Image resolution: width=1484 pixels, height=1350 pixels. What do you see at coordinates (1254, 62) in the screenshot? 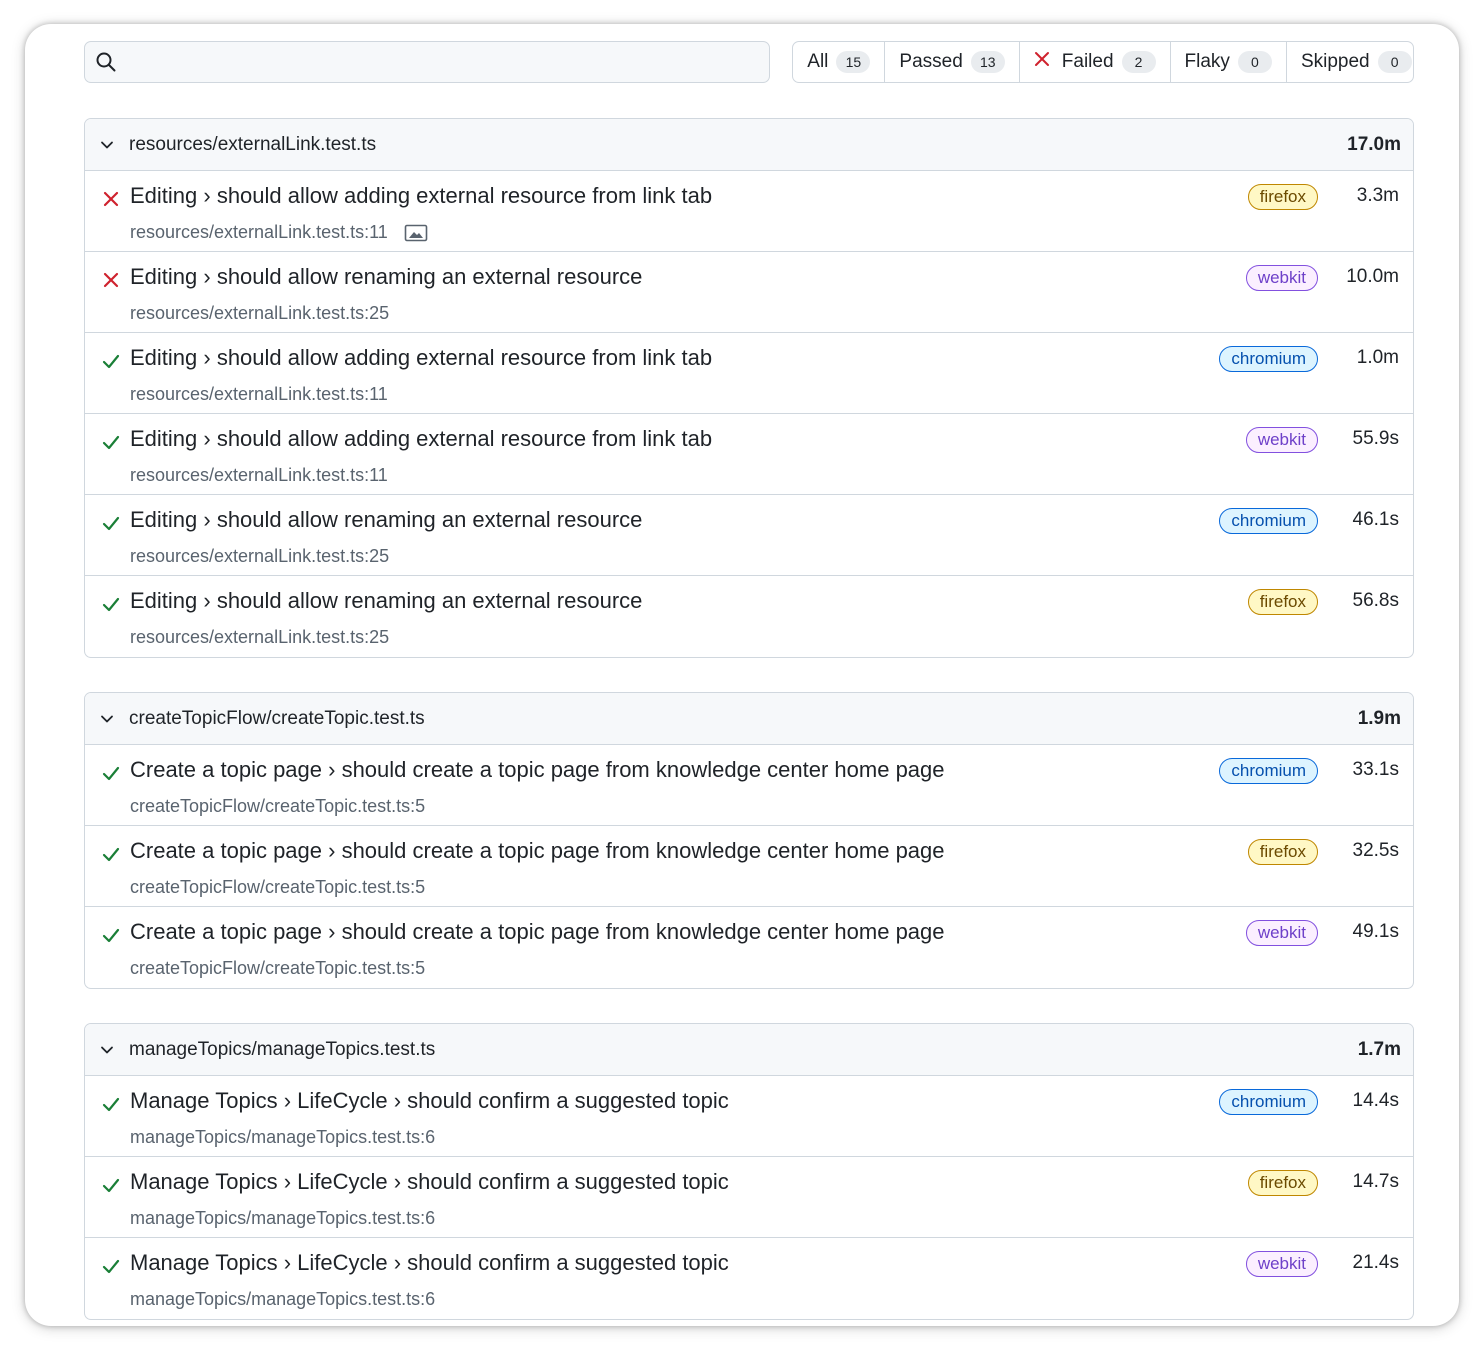
I see `filter-count: 0` at bounding box center [1254, 62].